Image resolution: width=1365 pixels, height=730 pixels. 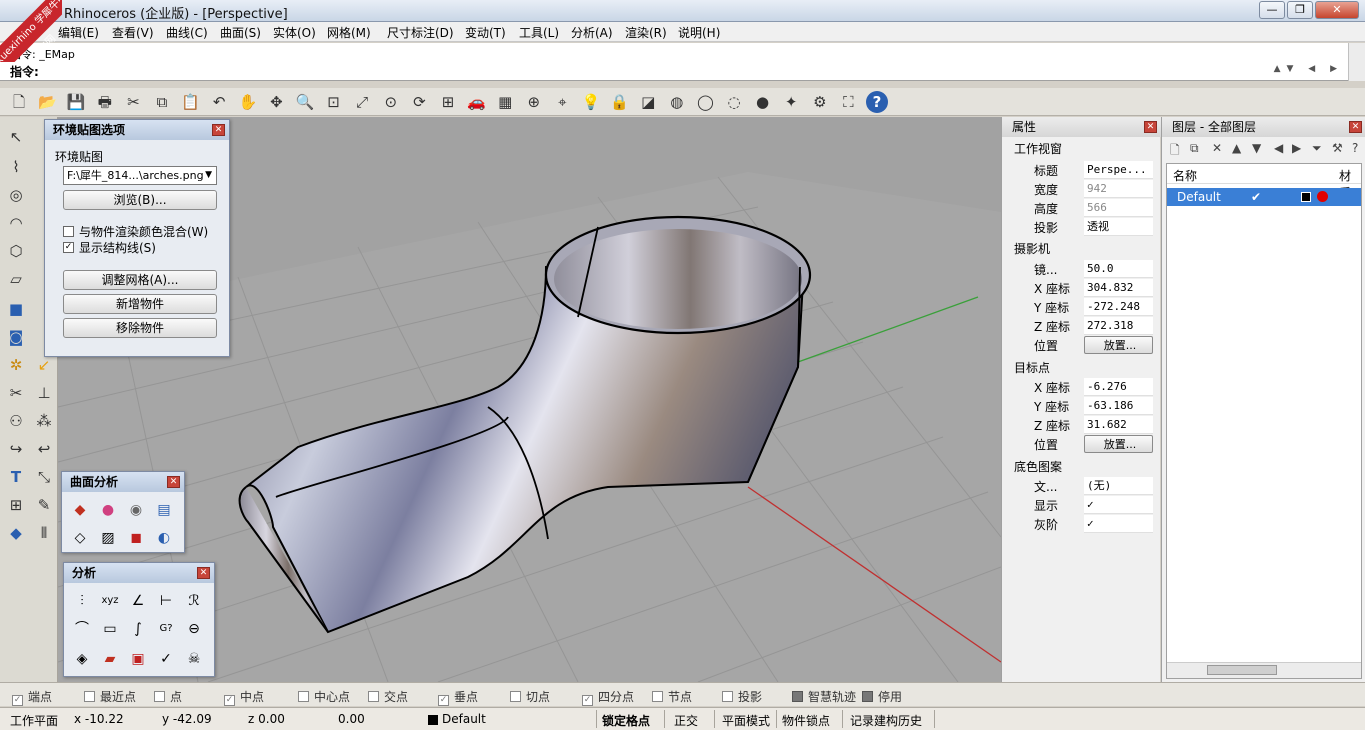 I want to click on status-history: 记录建构历史, so click(x=886, y=720).